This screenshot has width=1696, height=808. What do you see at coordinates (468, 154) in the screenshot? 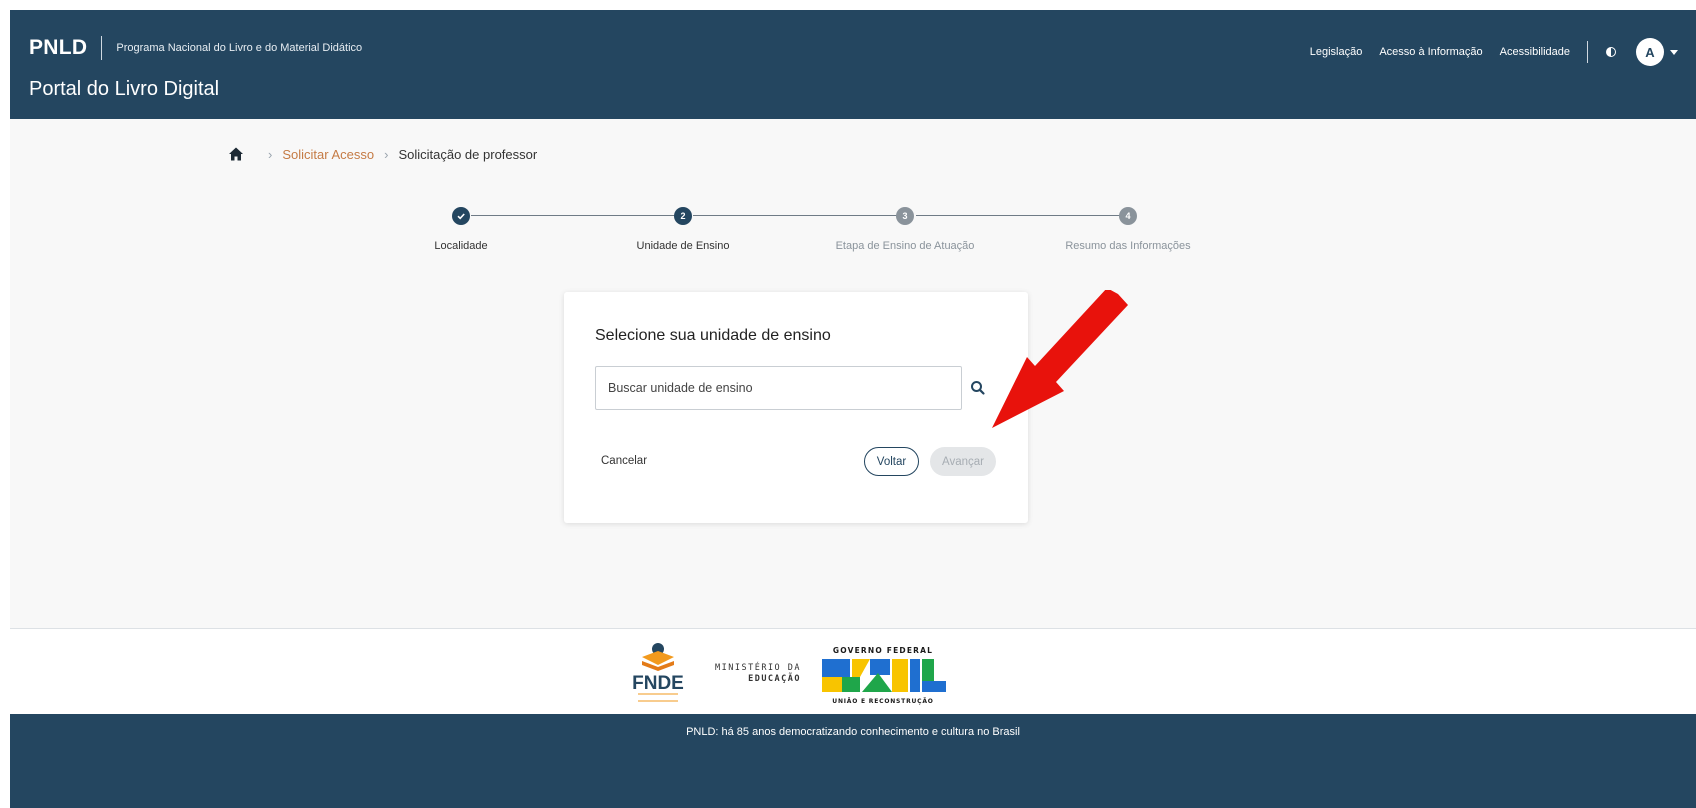
I see `breadcrumb-current: Solicitação de professor` at bounding box center [468, 154].